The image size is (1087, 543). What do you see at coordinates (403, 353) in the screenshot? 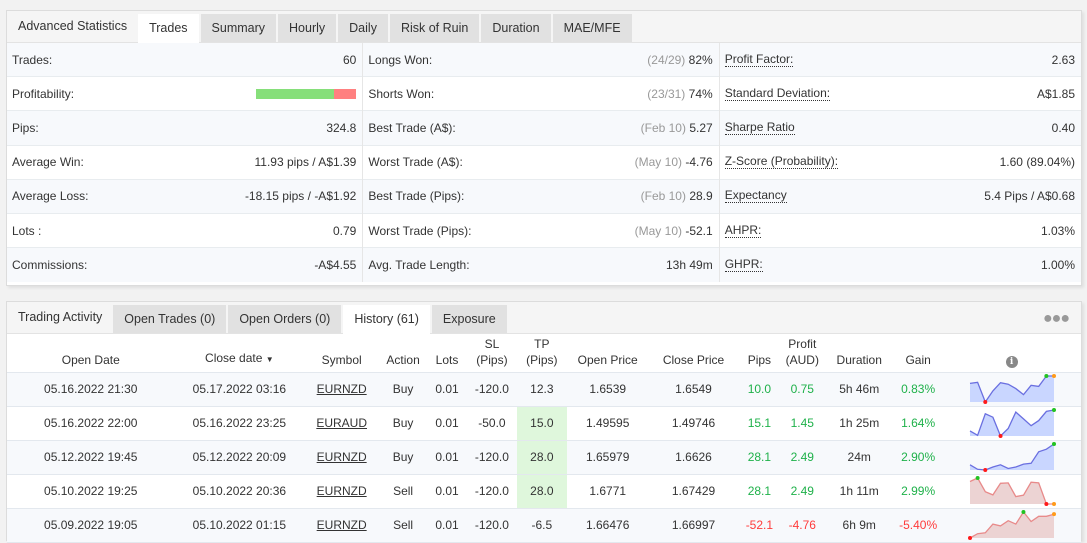
I see `col-action: Action` at bounding box center [403, 353].